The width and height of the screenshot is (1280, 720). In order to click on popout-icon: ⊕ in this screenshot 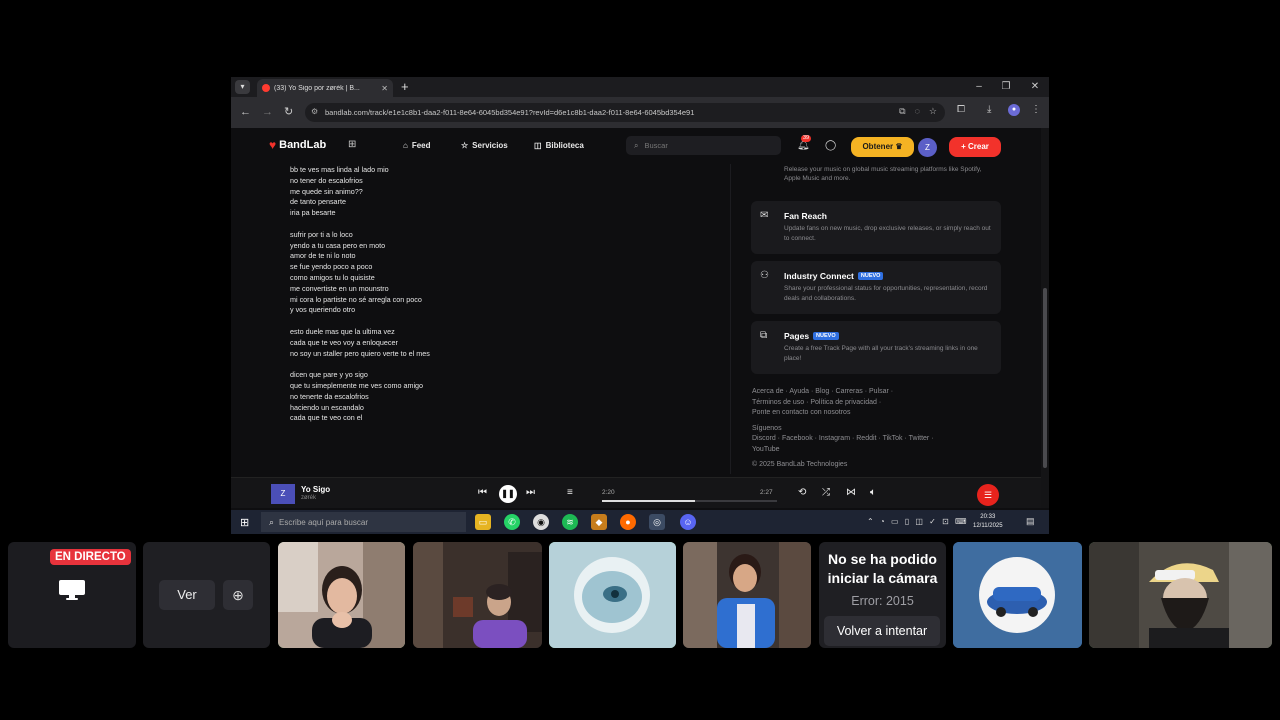, I will do `click(238, 595)`.